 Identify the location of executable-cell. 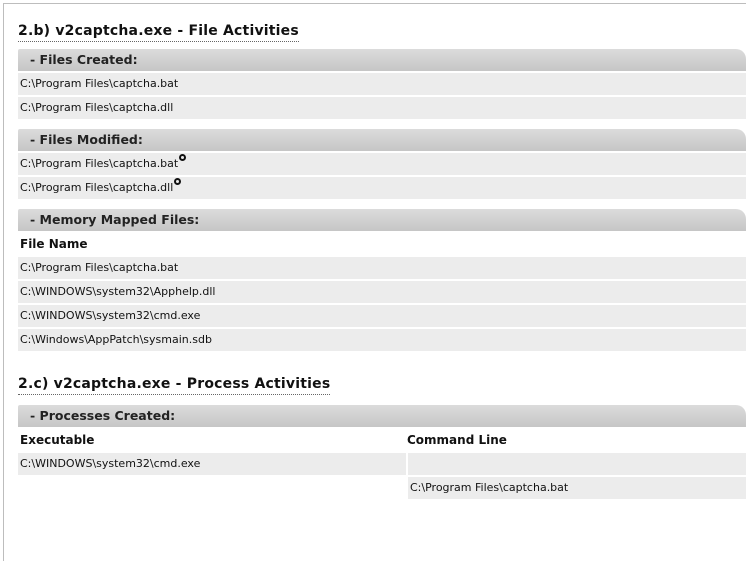
(212, 488).